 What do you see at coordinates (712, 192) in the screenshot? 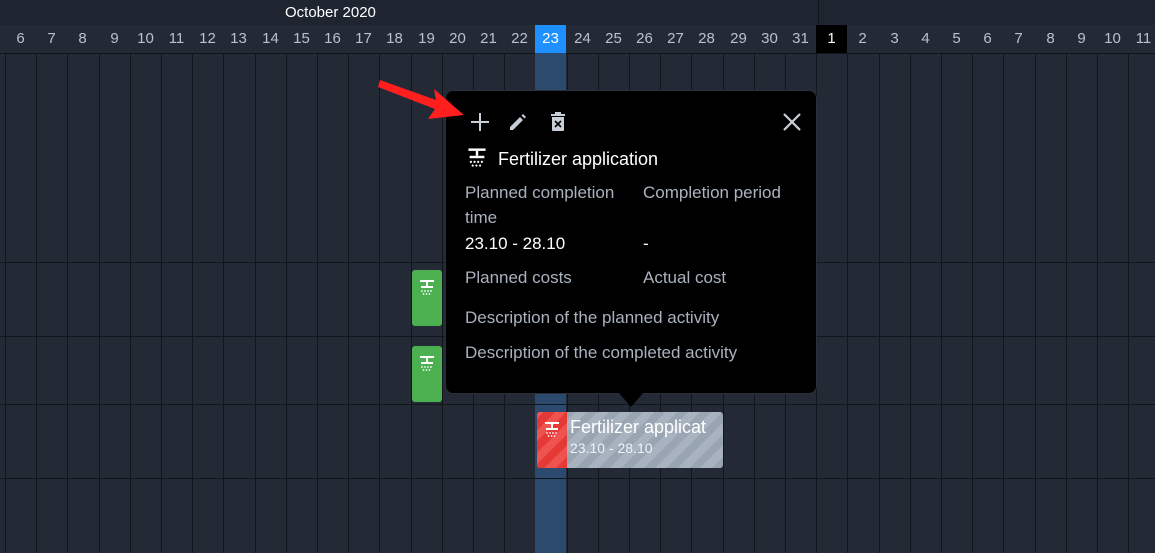
I see `completion-period-label: Completion period` at bounding box center [712, 192].